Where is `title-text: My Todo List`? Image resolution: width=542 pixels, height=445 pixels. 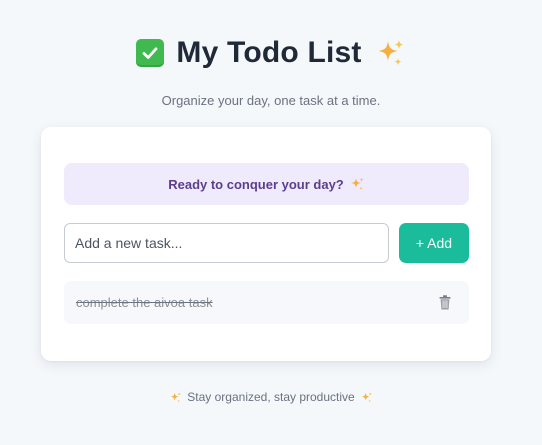
title-text: My Todo List is located at coordinates (269, 52).